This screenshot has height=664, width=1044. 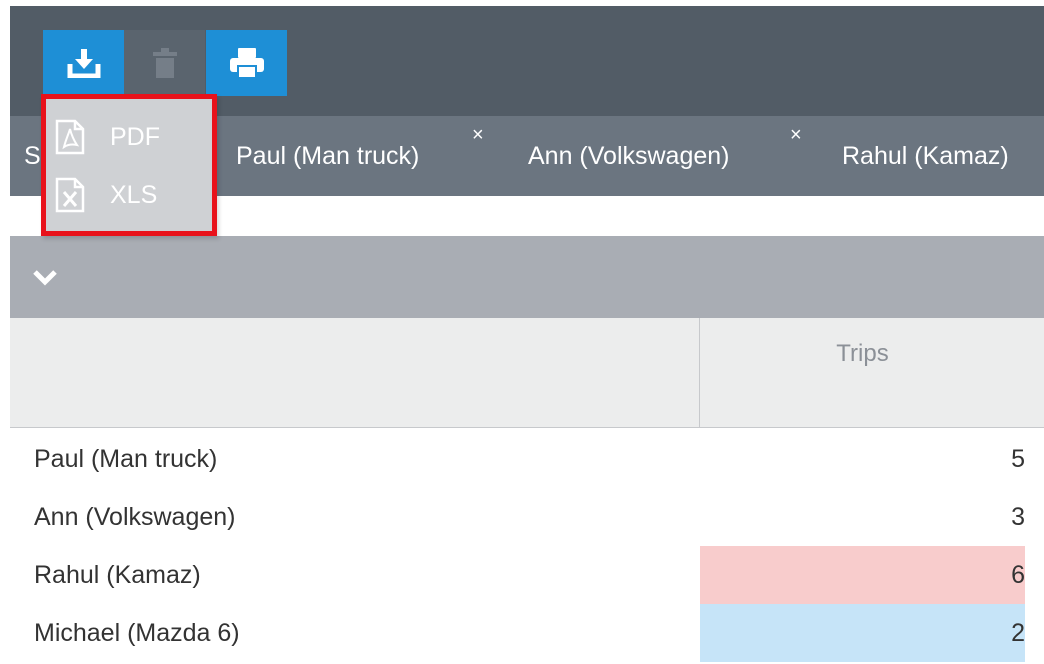 What do you see at coordinates (1018, 575) in the screenshot?
I see `trips-value: 6` at bounding box center [1018, 575].